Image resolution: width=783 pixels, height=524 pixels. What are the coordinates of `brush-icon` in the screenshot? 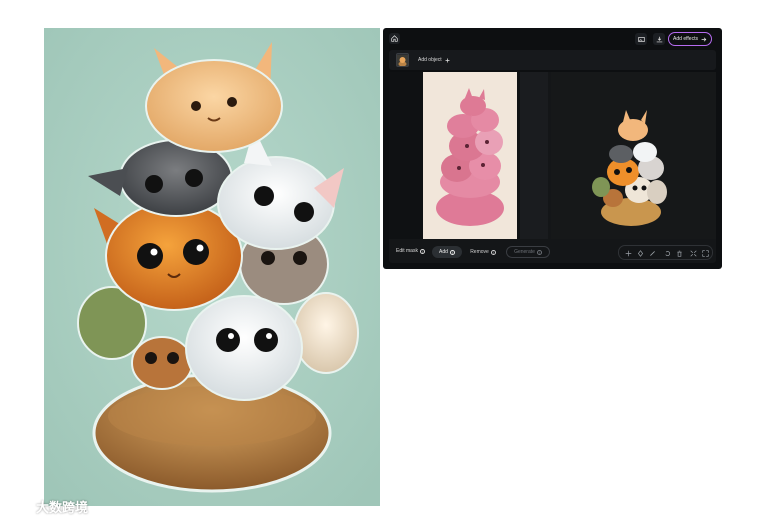 It's located at (652, 253).